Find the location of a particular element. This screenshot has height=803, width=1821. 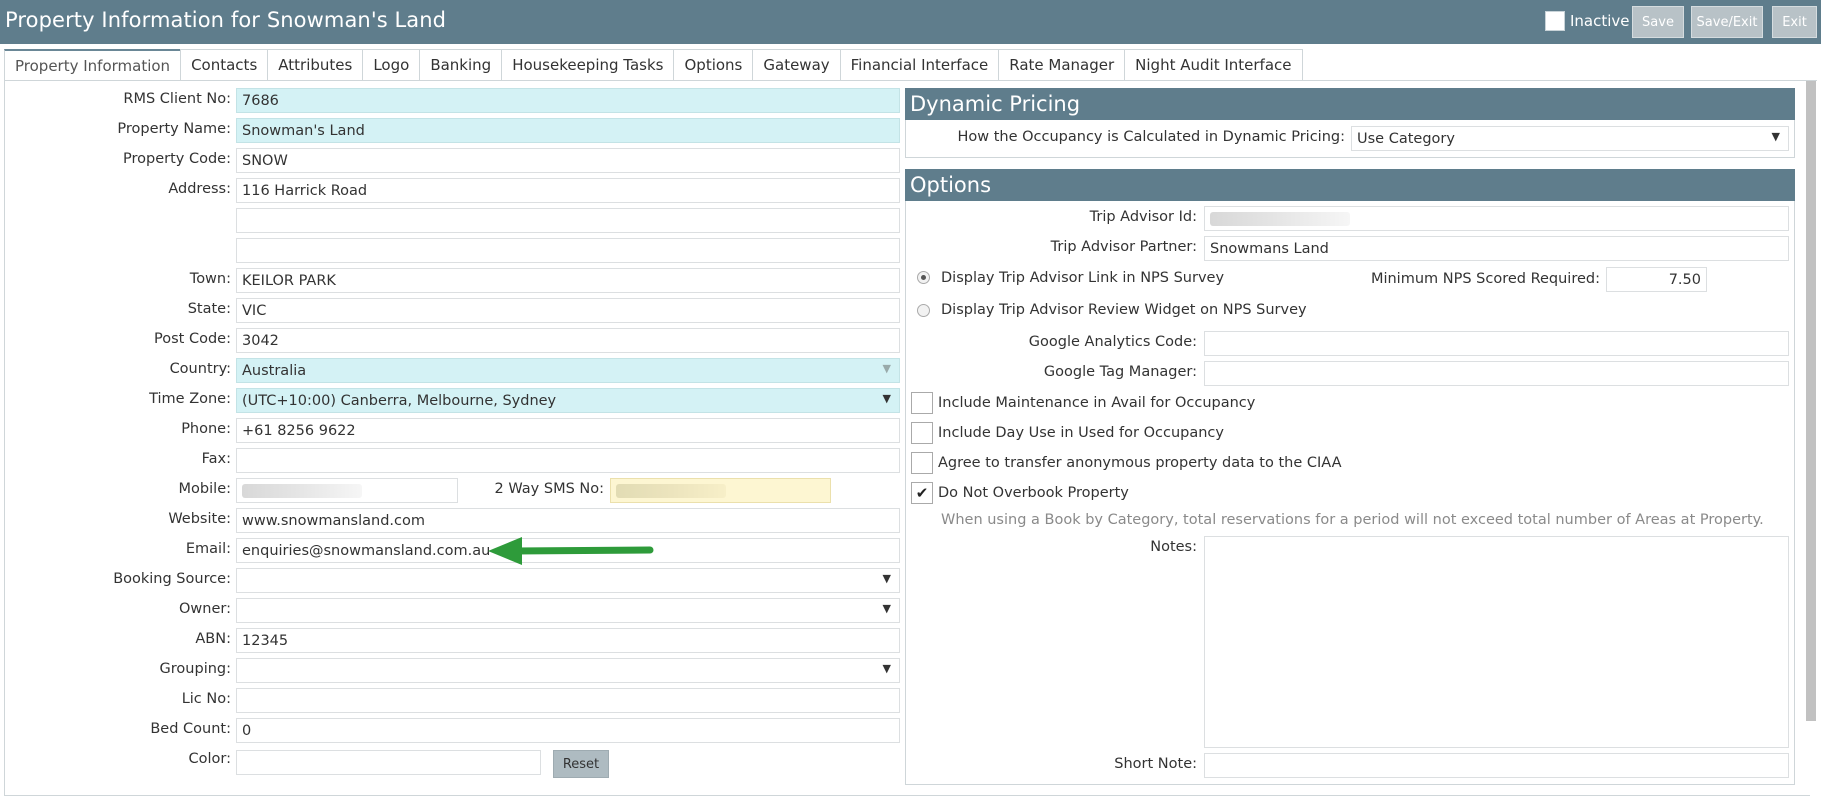

mobile-field is located at coordinates (347, 490).